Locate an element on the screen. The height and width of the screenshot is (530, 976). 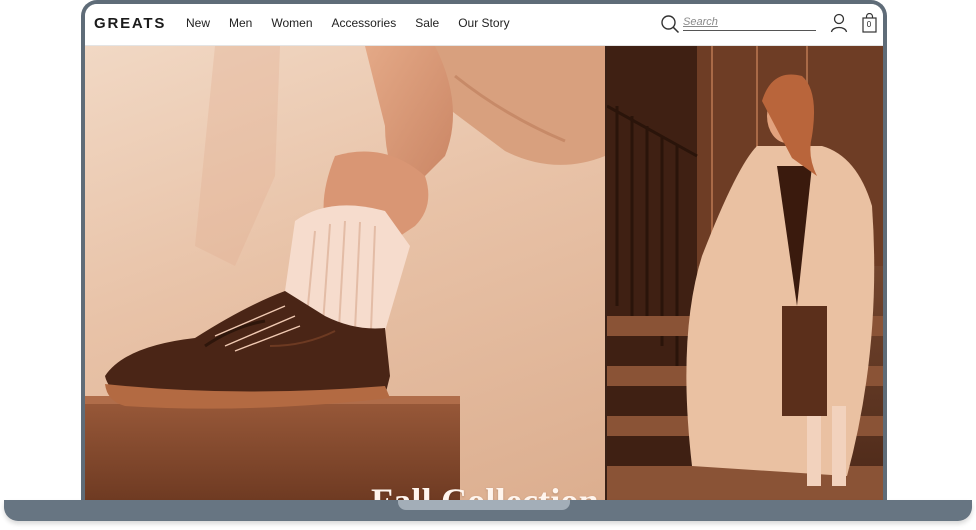
search-input is located at coordinates (749, 22).